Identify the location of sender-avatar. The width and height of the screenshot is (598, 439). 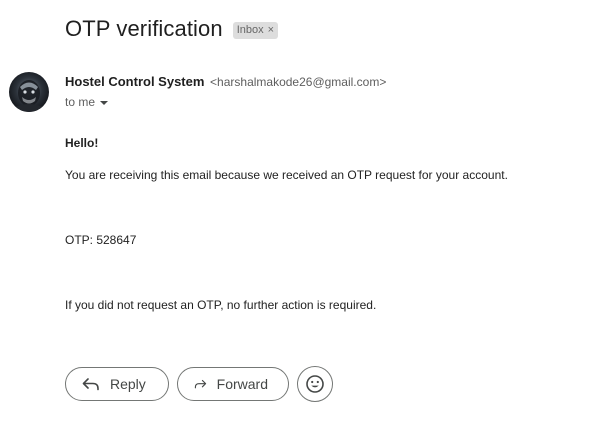
(29, 92).